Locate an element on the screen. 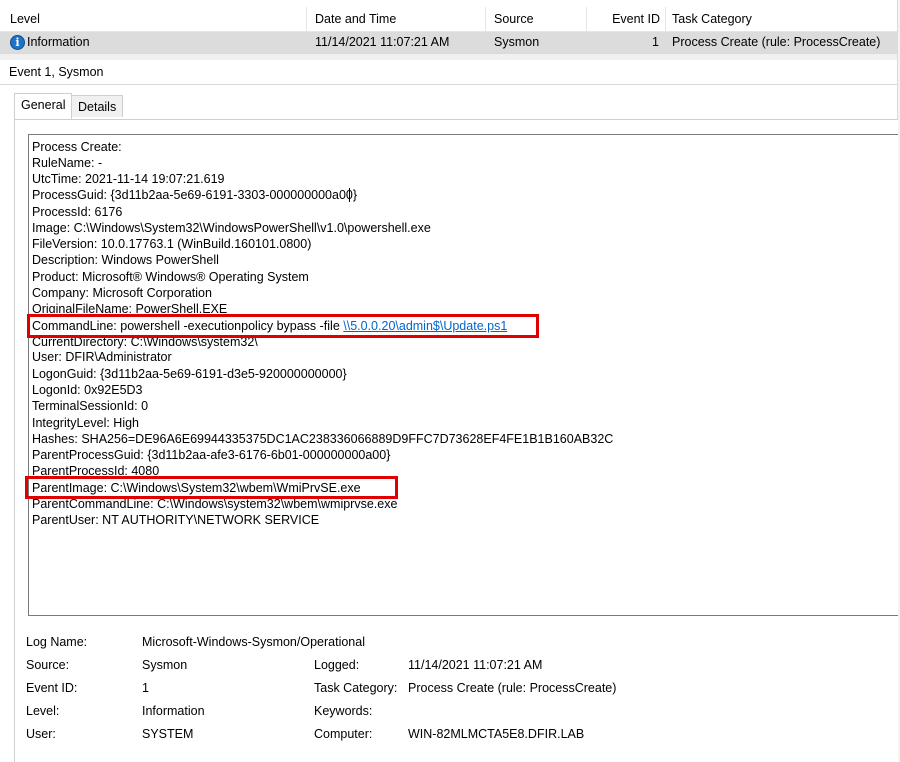 This screenshot has width=900, height=762. desc-line-rulename: RuleName: - is located at coordinates (67, 163).